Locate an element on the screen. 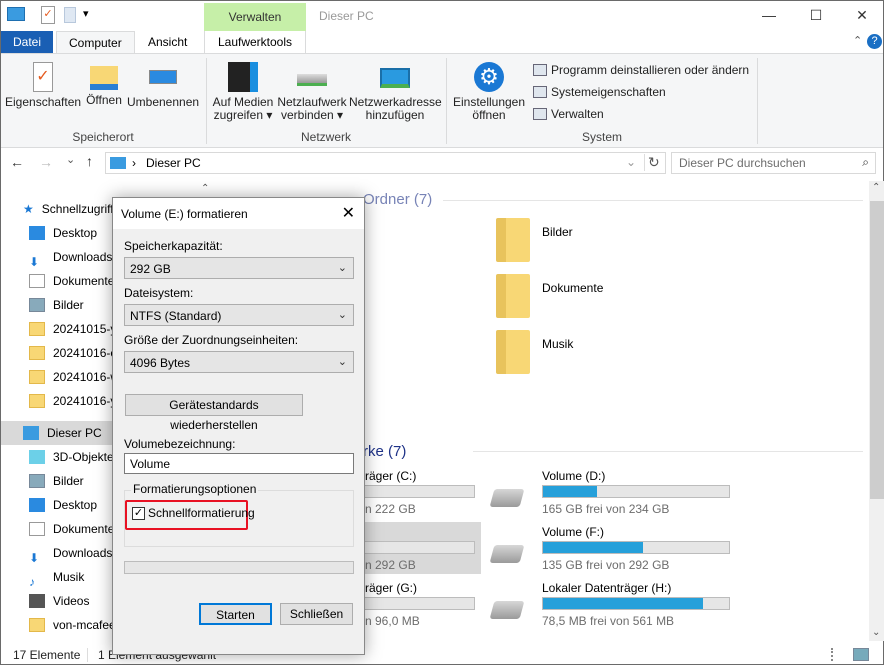  videos-icon is located at coordinates (37, 601).